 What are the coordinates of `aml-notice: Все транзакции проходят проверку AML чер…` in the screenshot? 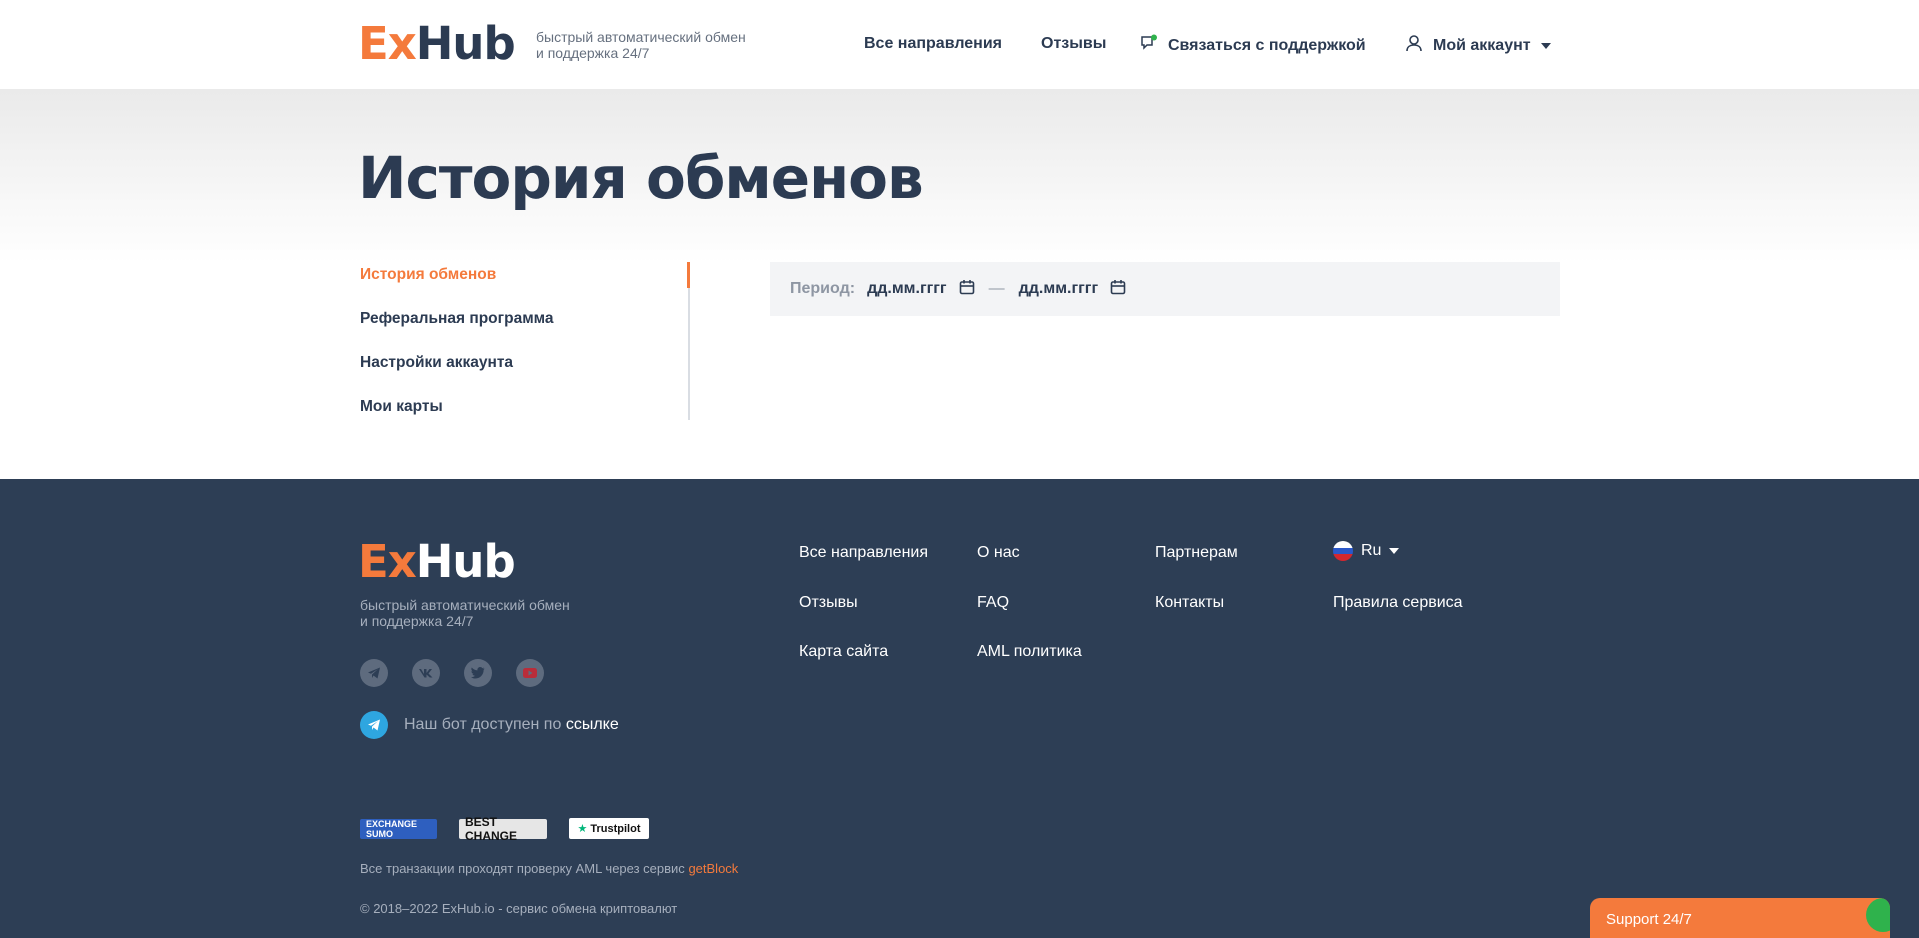 It's located at (549, 868).